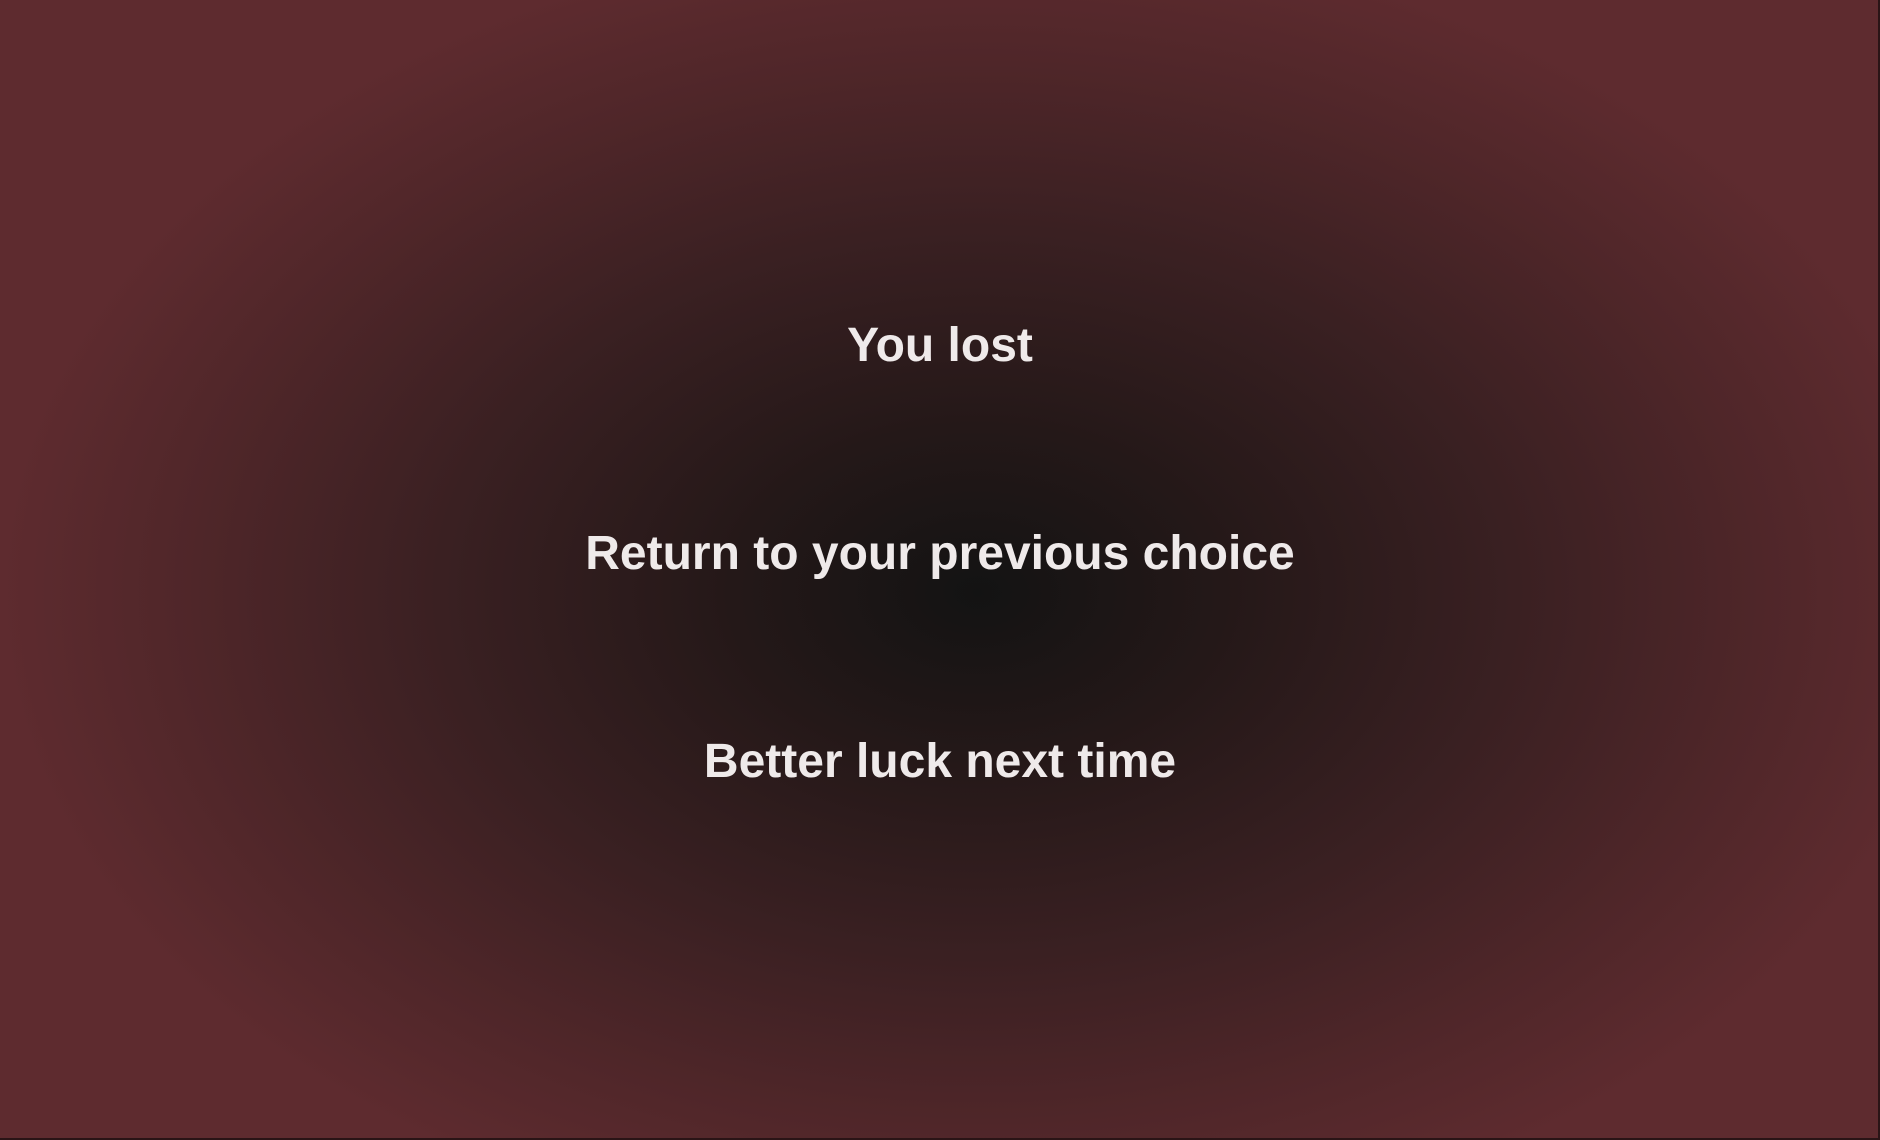 The image size is (1880, 1140). What do you see at coordinates (940, 345) in the screenshot?
I see `game-over-title: You lost` at bounding box center [940, 345].